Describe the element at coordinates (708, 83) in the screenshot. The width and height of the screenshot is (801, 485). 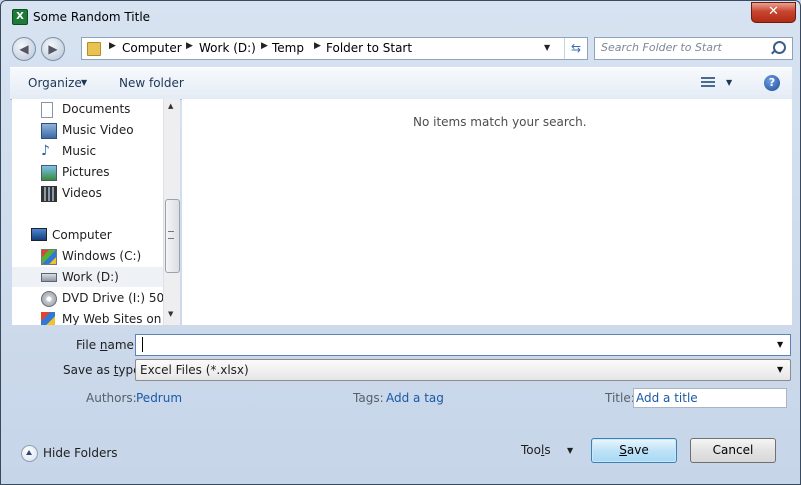
I see `change-view-icon` at that location.